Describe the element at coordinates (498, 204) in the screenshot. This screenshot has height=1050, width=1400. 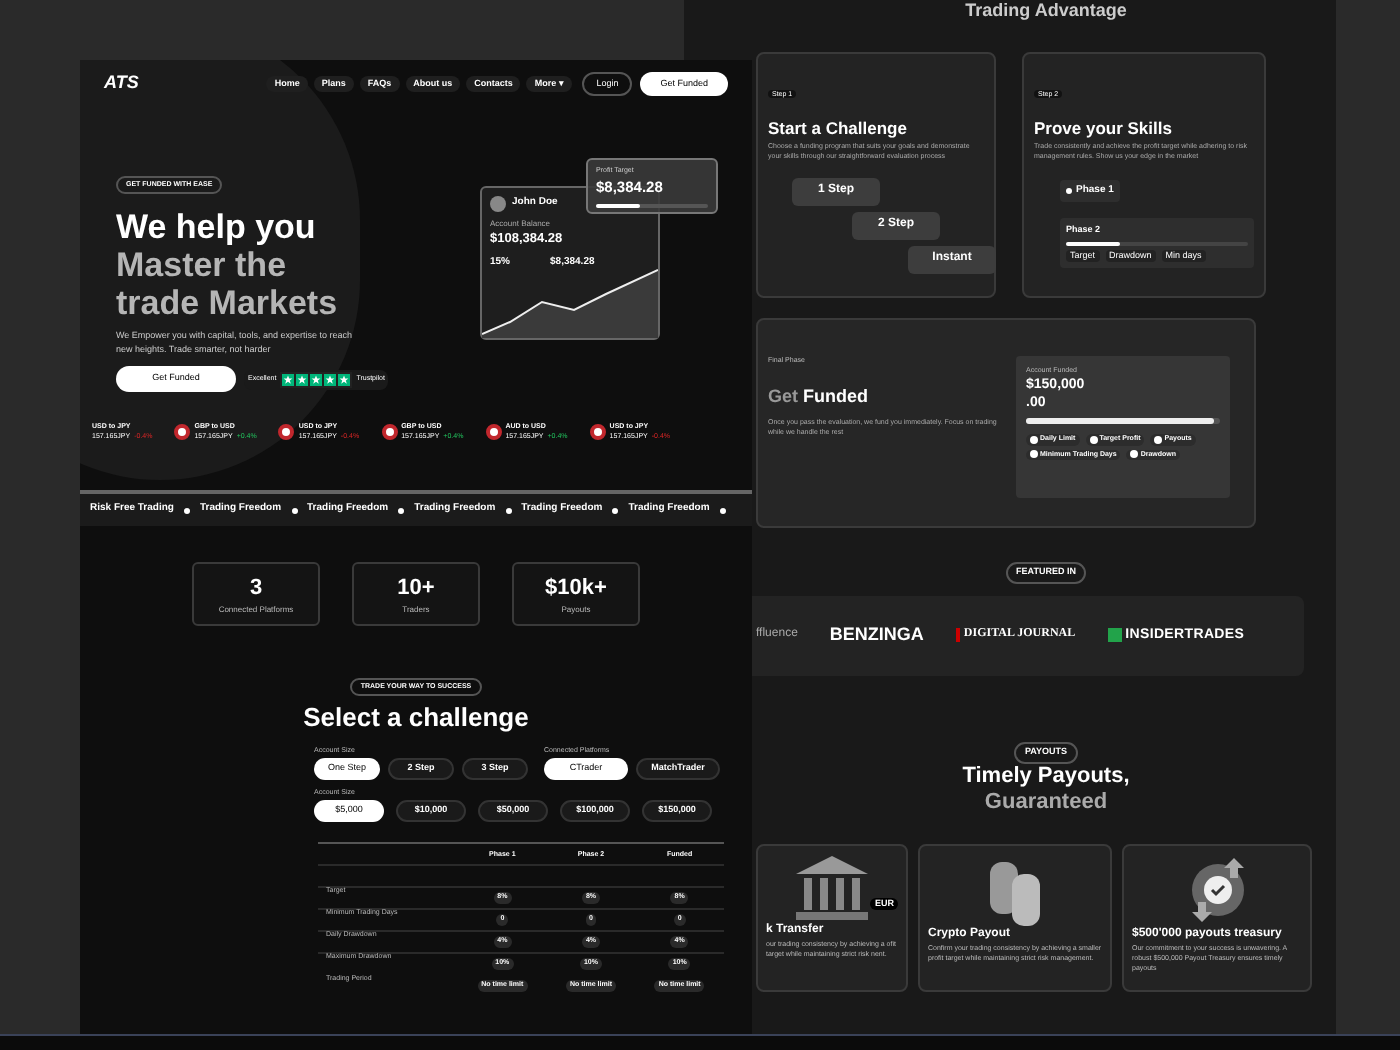
I see `avatar-icon` at that location.